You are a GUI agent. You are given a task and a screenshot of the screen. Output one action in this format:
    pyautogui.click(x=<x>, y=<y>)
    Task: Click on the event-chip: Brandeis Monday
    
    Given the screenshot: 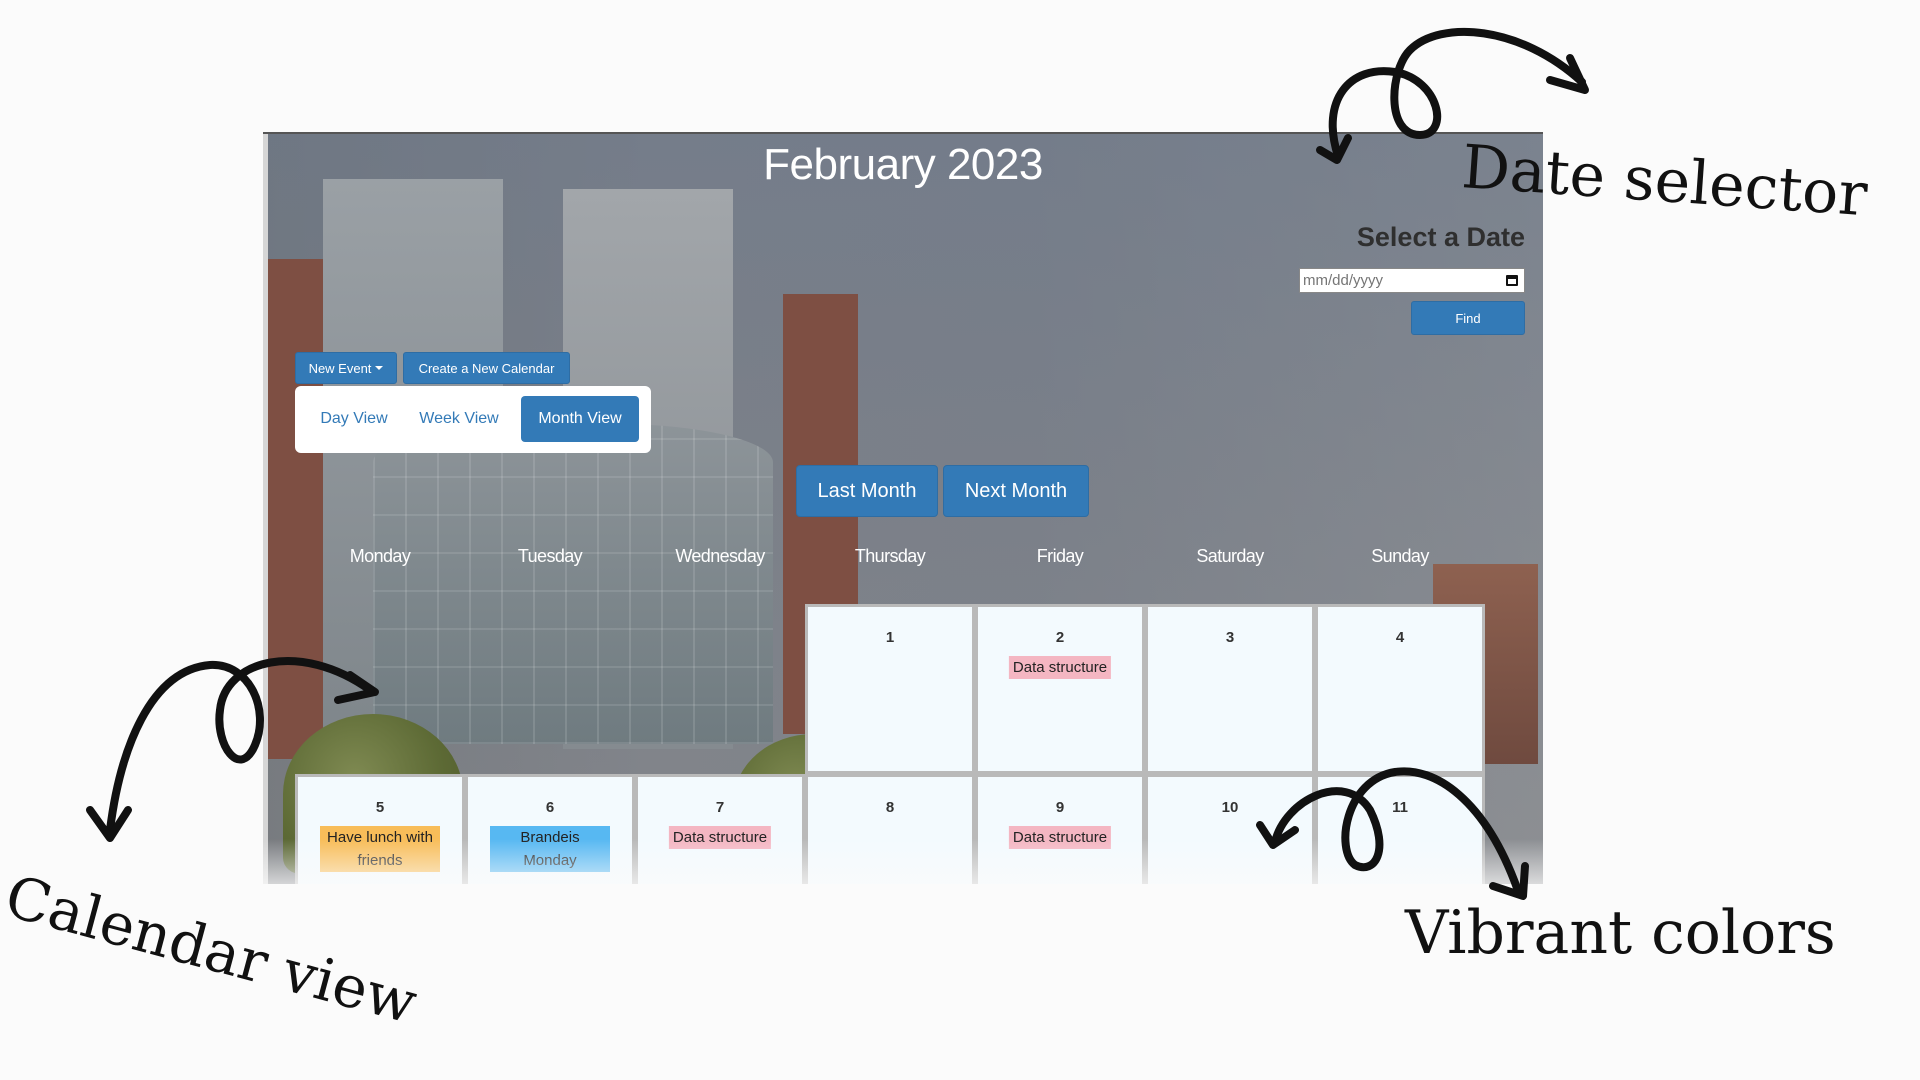 What is the action you would take?
    pyautogui.click(x=550, y=849)
    